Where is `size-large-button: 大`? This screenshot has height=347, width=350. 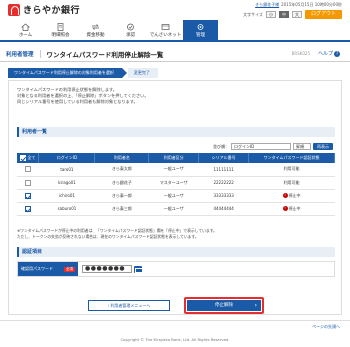
size-large-button: 大 is located at coordinates (296, 14).